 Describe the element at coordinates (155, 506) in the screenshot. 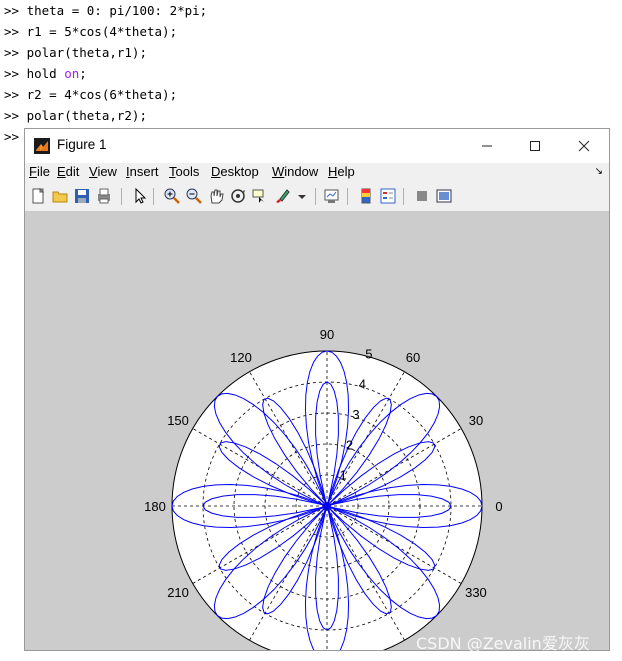

I see `angle-tick-label: 180` at that location.